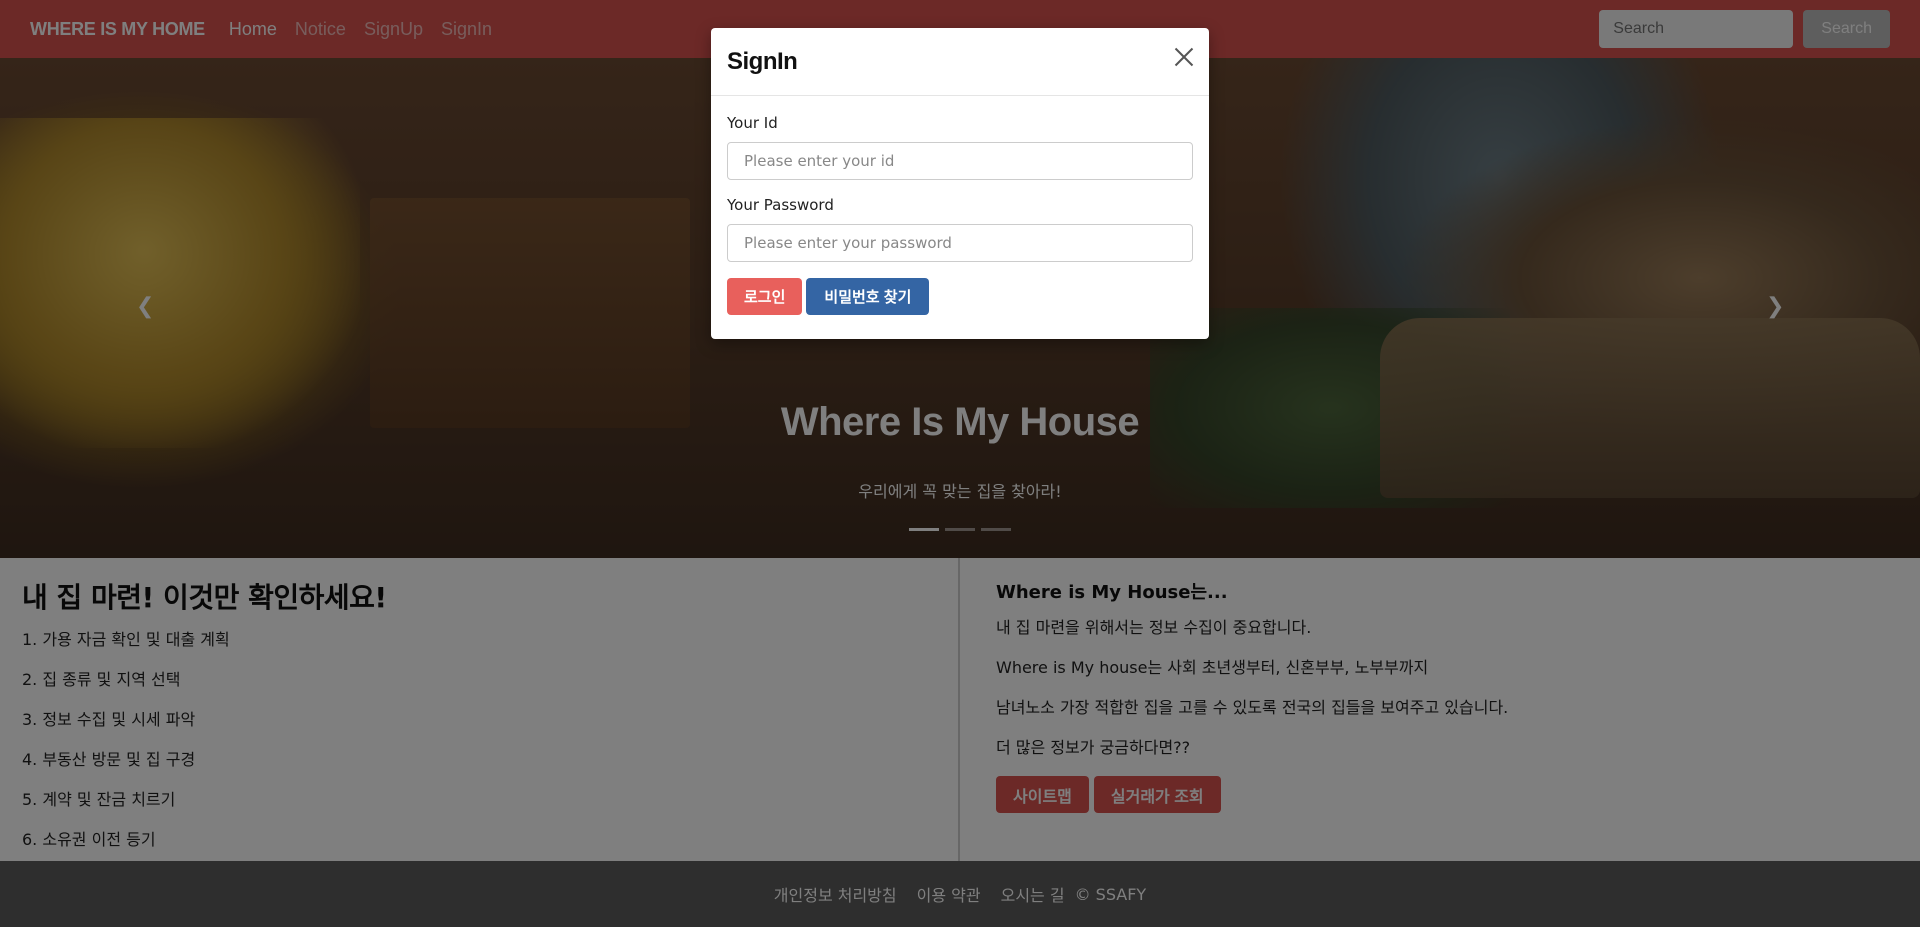  I want to click on modal-body: Your Id Your Password 로그인 비밀번호 찾기, so click(960, 214).